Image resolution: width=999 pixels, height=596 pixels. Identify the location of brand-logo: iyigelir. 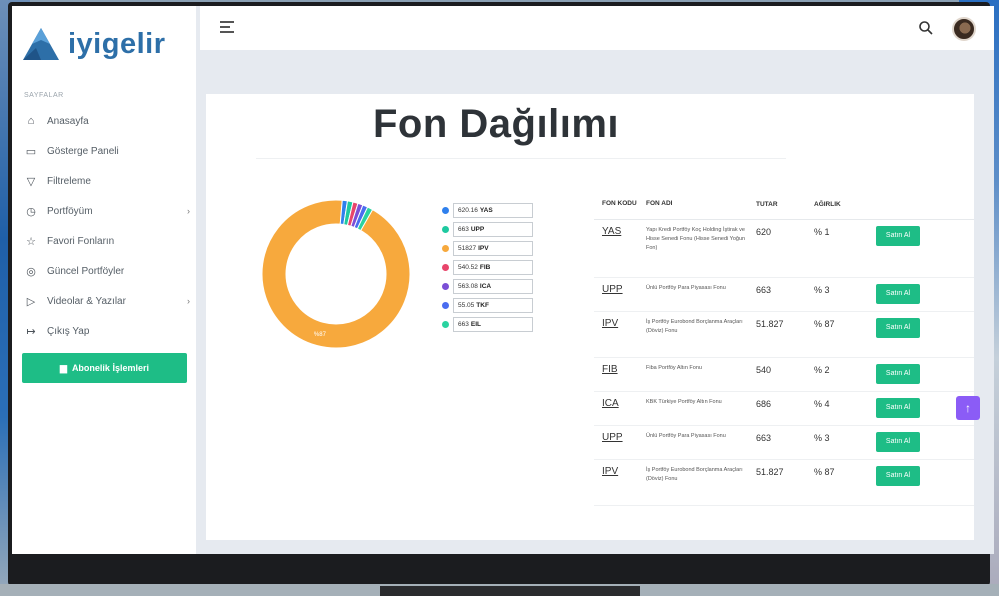
(94, 44).